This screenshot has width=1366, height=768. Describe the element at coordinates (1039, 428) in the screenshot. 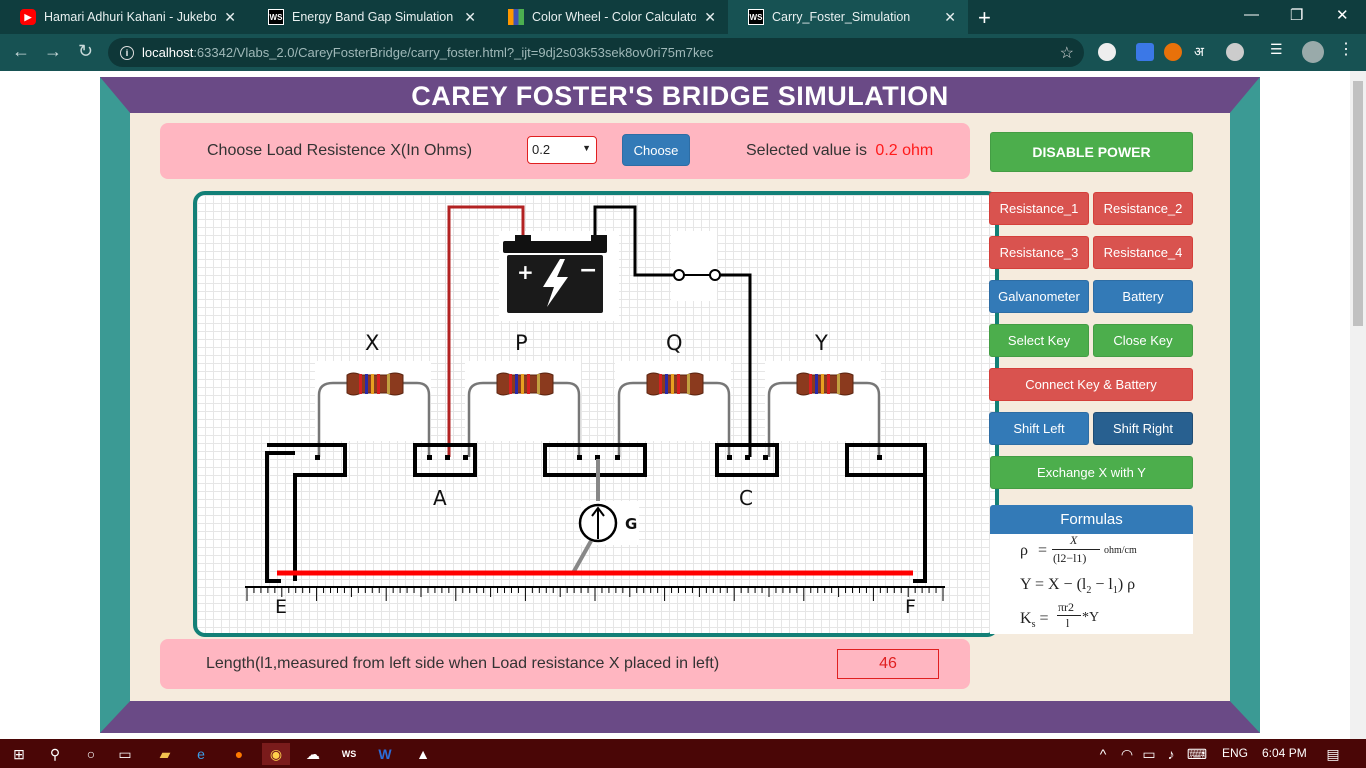

I see `shift-left-button: Shift Left` at that location.